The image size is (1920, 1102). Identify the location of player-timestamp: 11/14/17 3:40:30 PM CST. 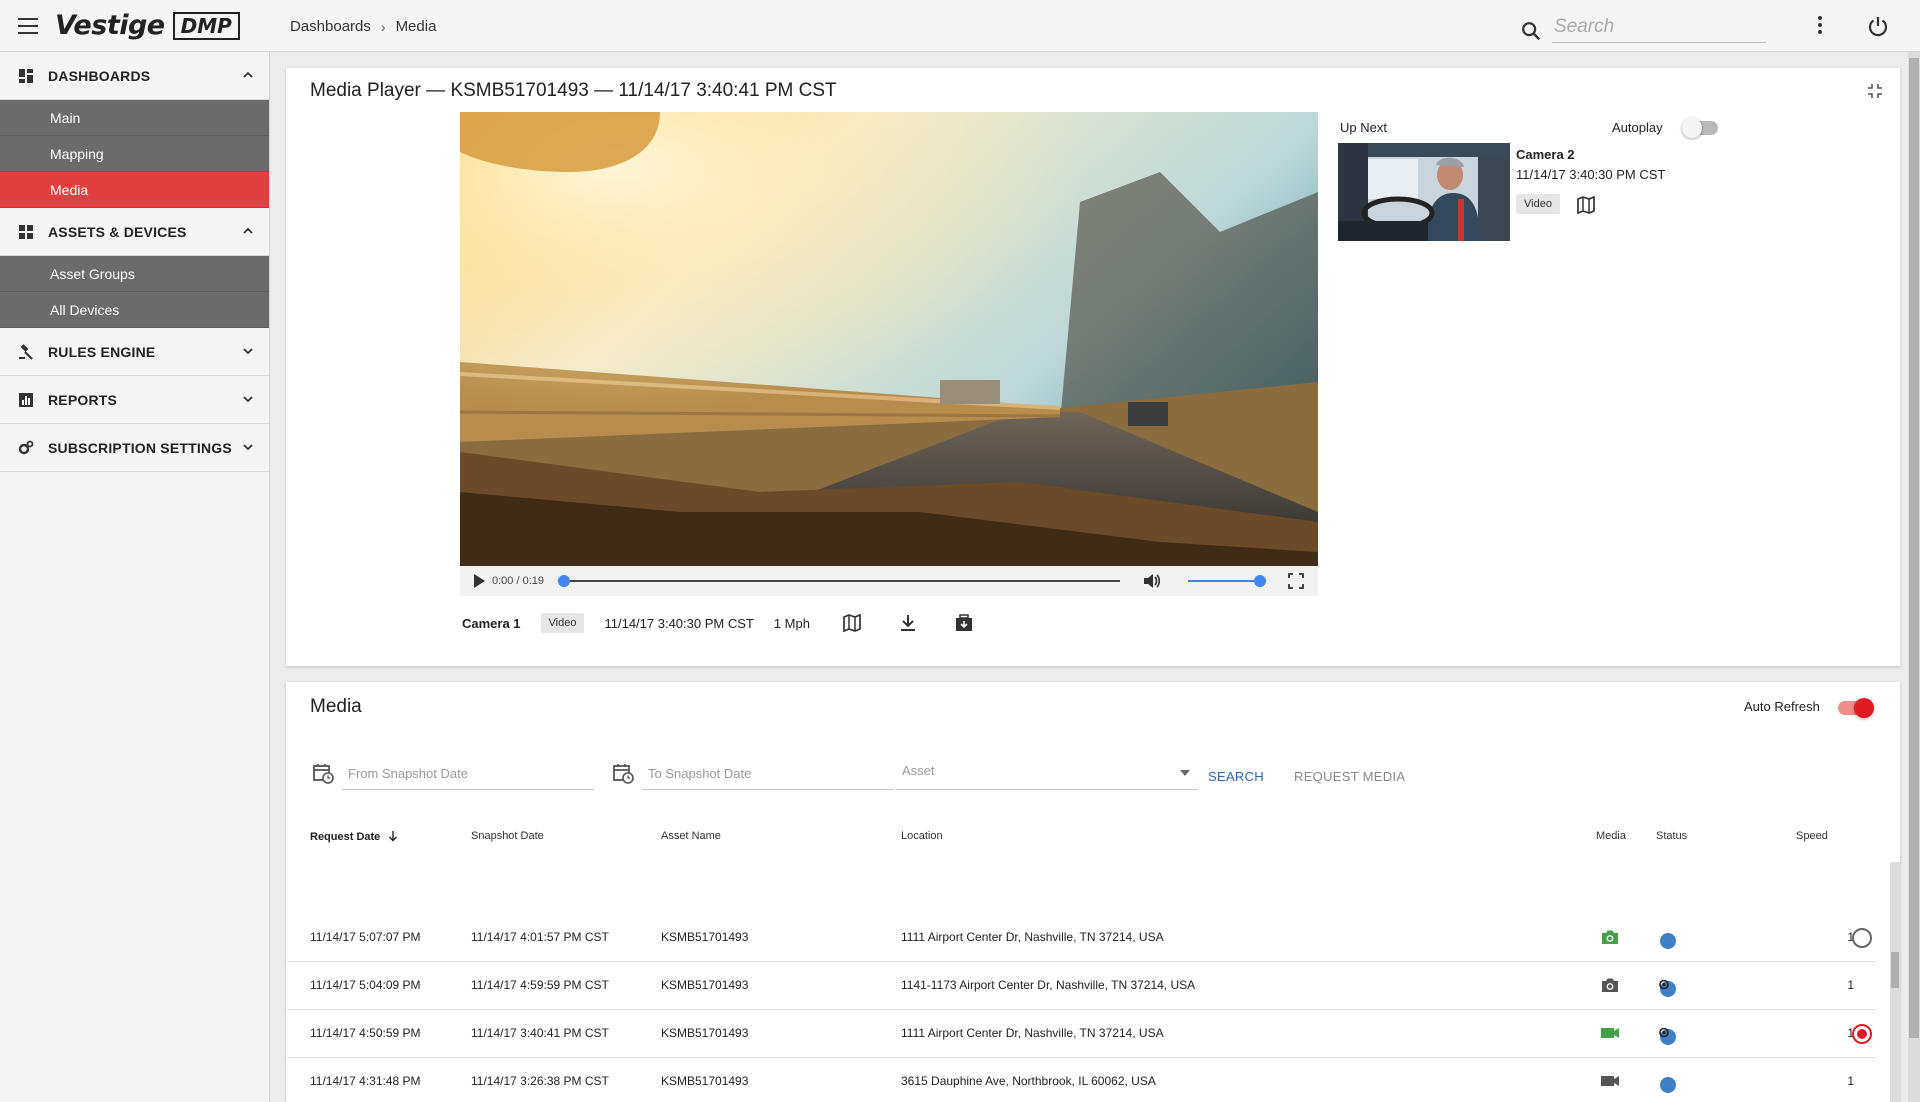
(679, 623).